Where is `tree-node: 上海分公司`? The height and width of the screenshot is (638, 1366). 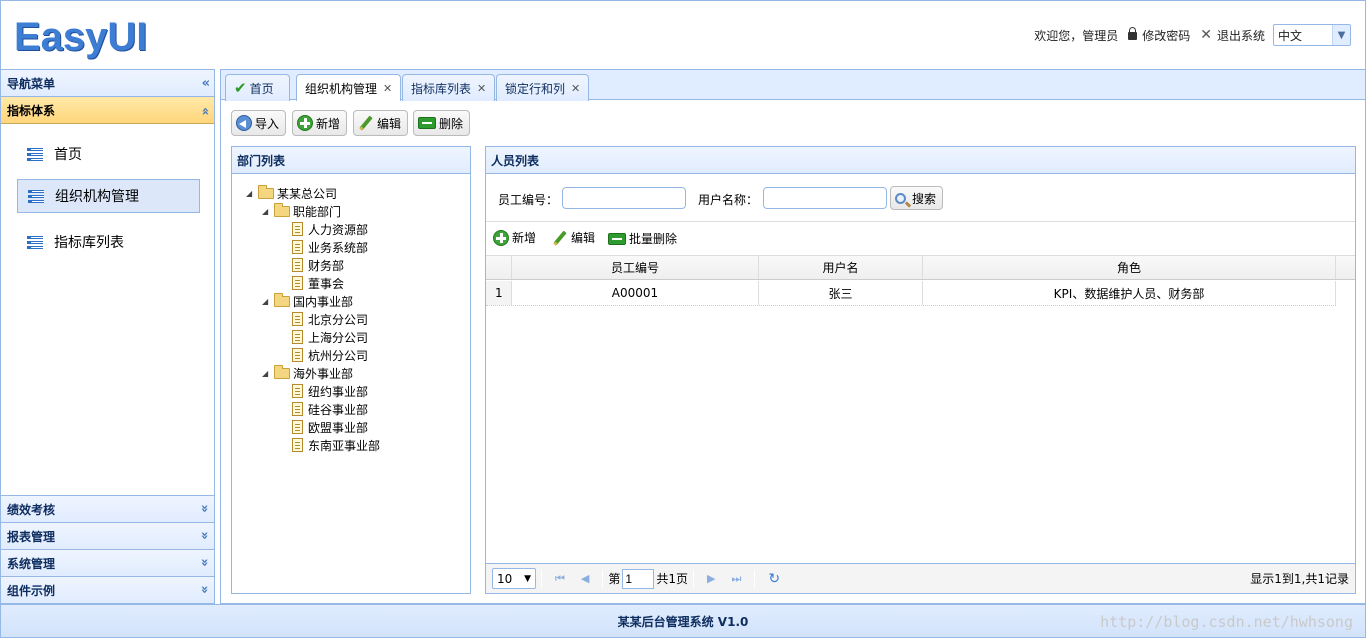 tree-node: 上海分公司 is located at coordinates (330, 337).